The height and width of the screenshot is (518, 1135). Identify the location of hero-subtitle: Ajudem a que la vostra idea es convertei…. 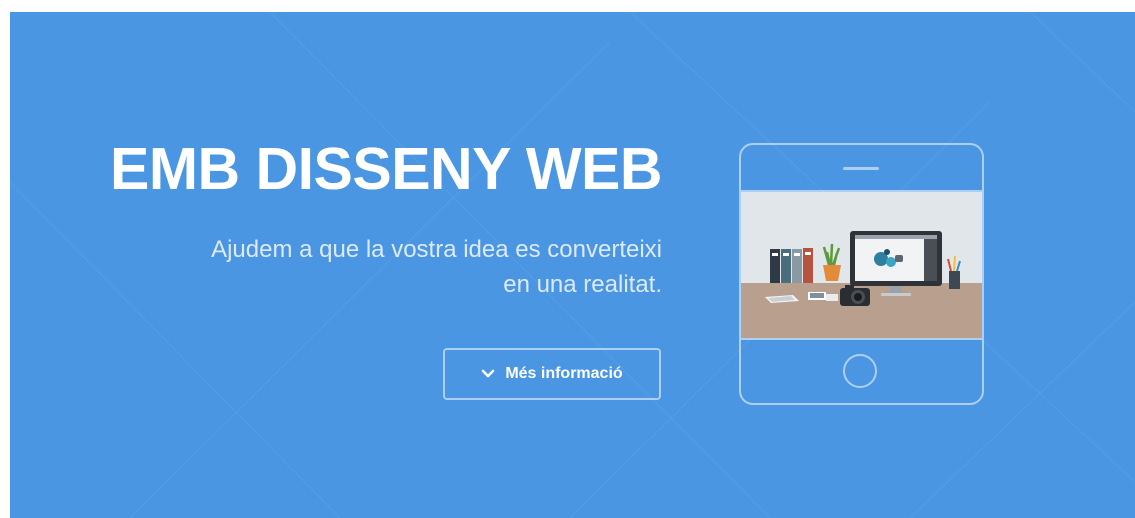
(382, 267).